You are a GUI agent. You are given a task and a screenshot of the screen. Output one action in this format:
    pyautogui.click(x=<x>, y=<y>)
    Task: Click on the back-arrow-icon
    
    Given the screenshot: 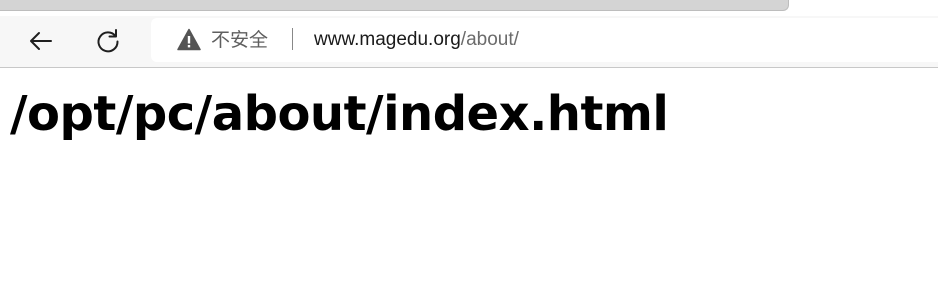 What is the action you would take?
    pyautogui.click(x=41, y=41)
    